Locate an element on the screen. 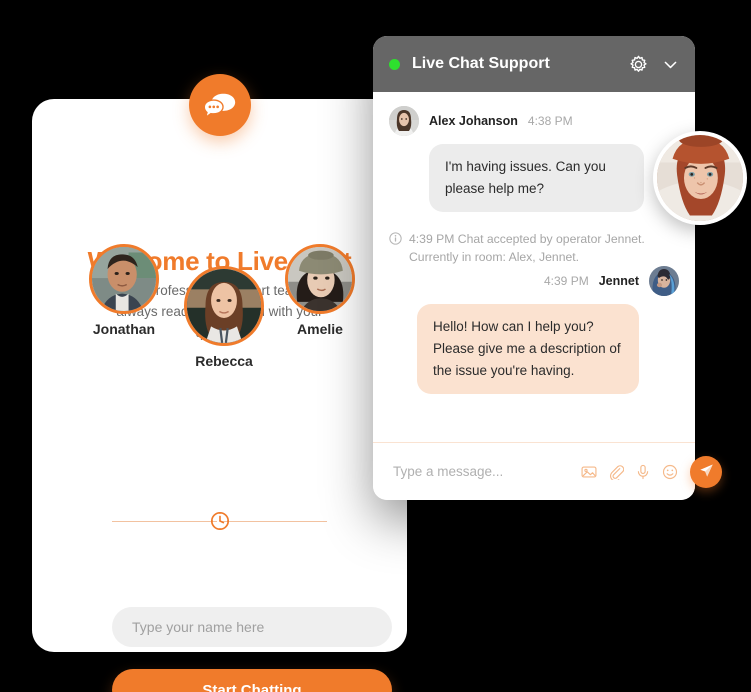 The height and width of the screenshot is (692, 751). divider-line-right is located at coordinates (274, 521).